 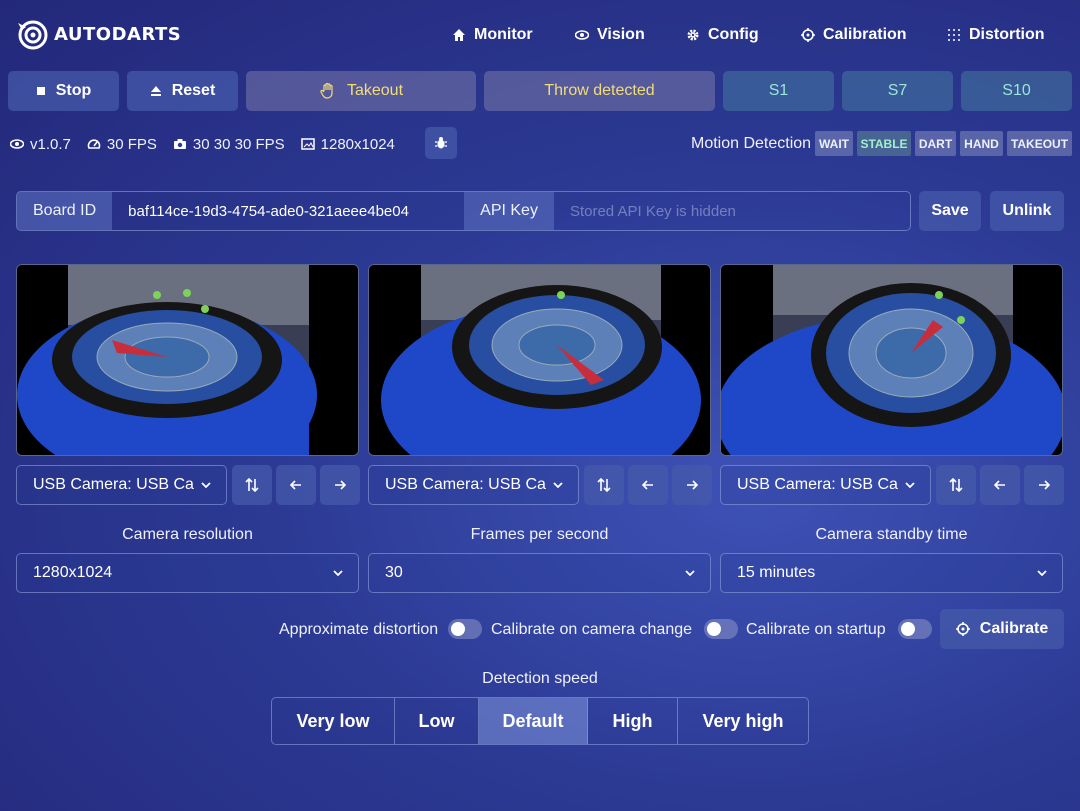 I want to click on detection-speed-label: Detection speed, so click(x=540, y=678).